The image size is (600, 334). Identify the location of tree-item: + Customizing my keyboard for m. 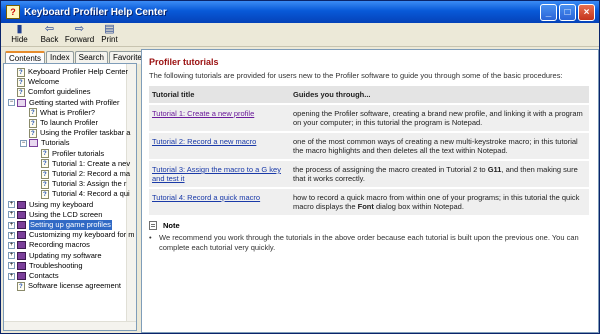
(71, 235).